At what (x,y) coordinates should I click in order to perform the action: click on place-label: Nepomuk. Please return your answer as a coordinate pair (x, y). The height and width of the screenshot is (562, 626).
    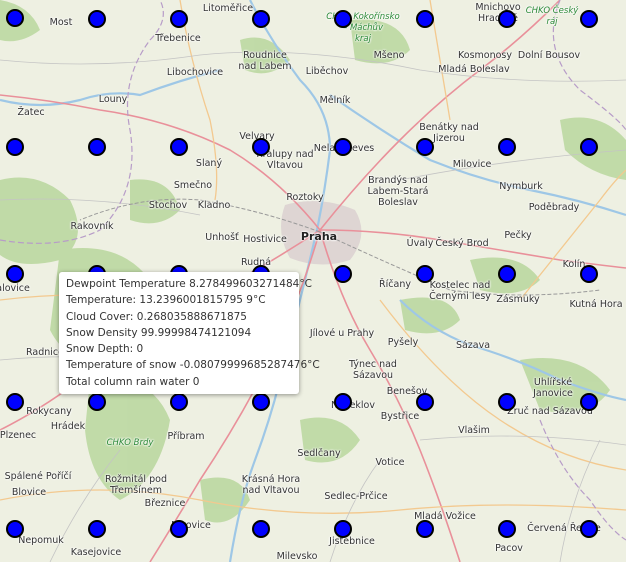
    Looking at the image, I should click on (41, 540).